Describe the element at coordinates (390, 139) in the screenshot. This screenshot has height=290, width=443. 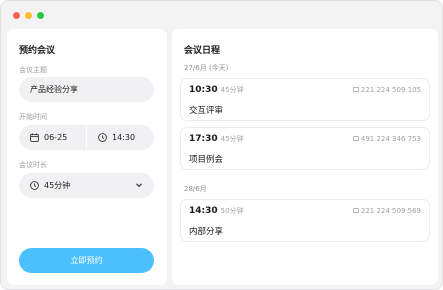
I see `meeting-id: 491 224 346 753` at that location.